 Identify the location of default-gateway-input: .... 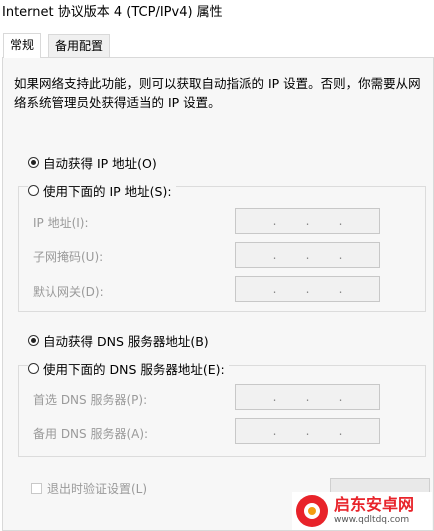
(307, 289).